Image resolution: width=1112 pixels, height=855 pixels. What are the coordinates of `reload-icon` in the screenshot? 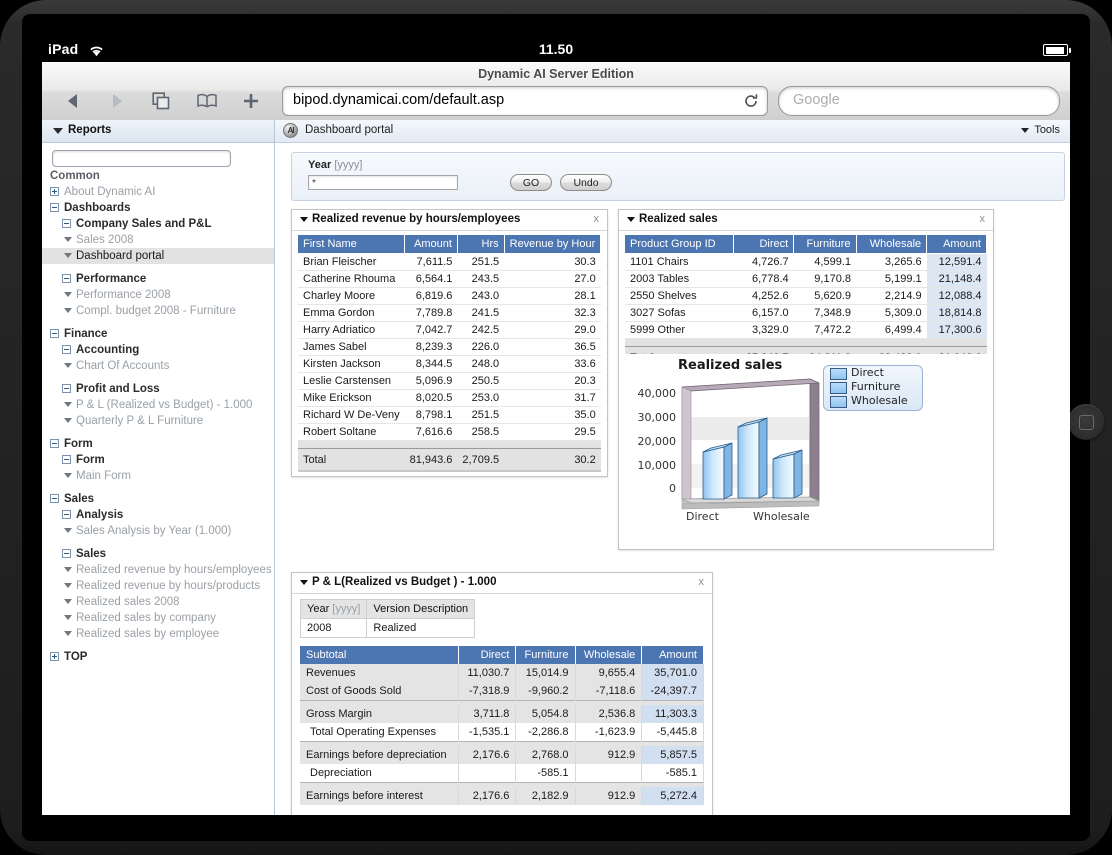 It's located at (751, 101).